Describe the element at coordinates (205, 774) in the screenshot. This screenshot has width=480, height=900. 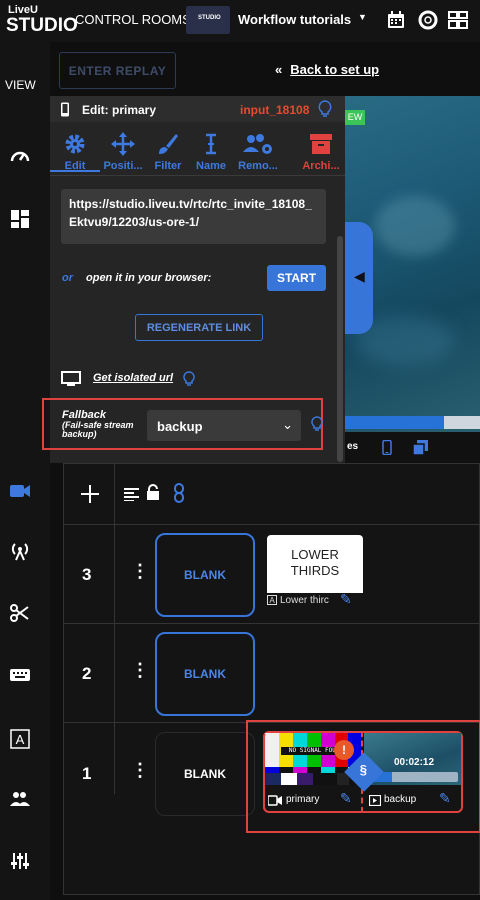
I see `blank-slot-active: BLANK` at that location.